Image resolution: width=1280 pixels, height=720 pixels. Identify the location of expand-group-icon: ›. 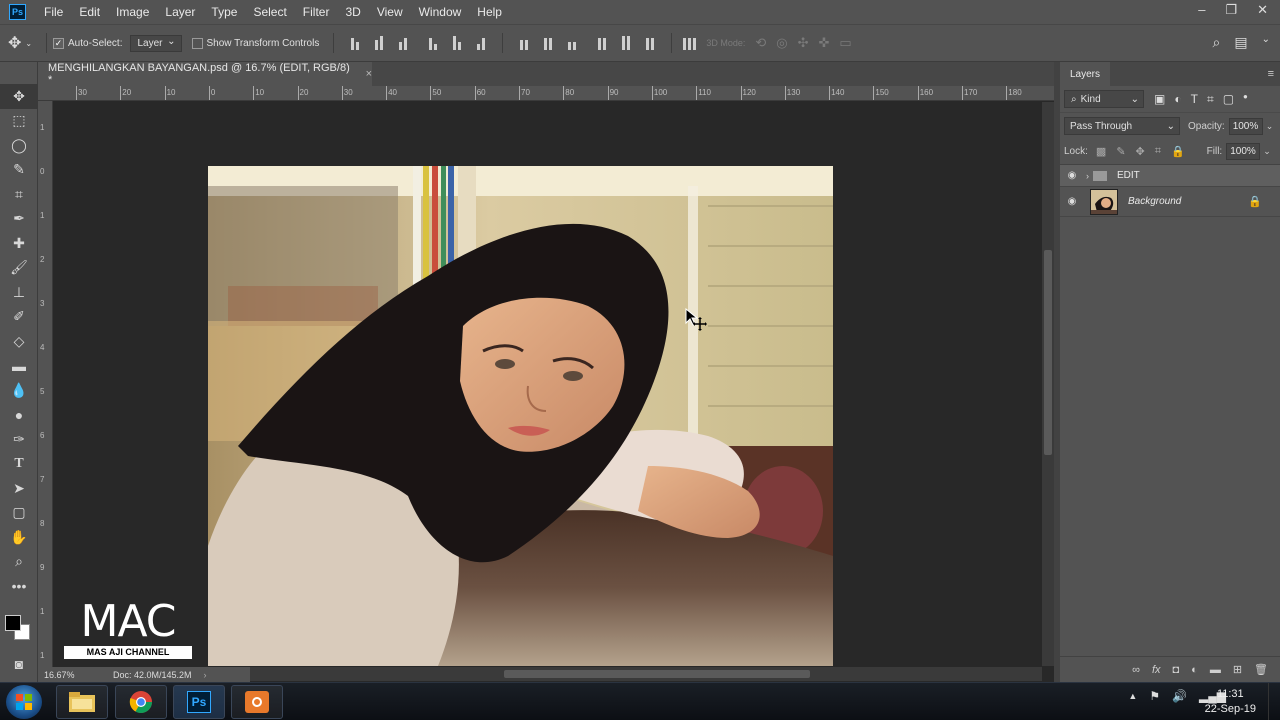
(1087, 176).